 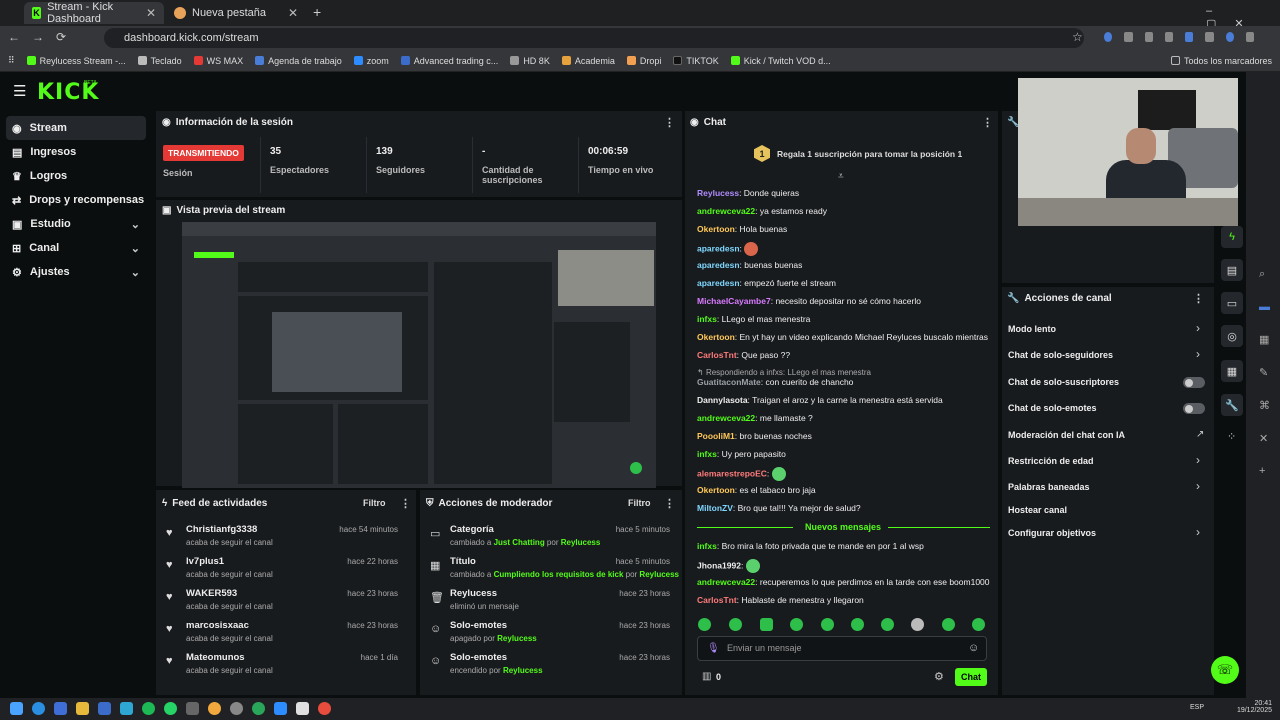 I want to click on action-emotes-only: Chat de solo-emotes, so click(x=1052, y=408).